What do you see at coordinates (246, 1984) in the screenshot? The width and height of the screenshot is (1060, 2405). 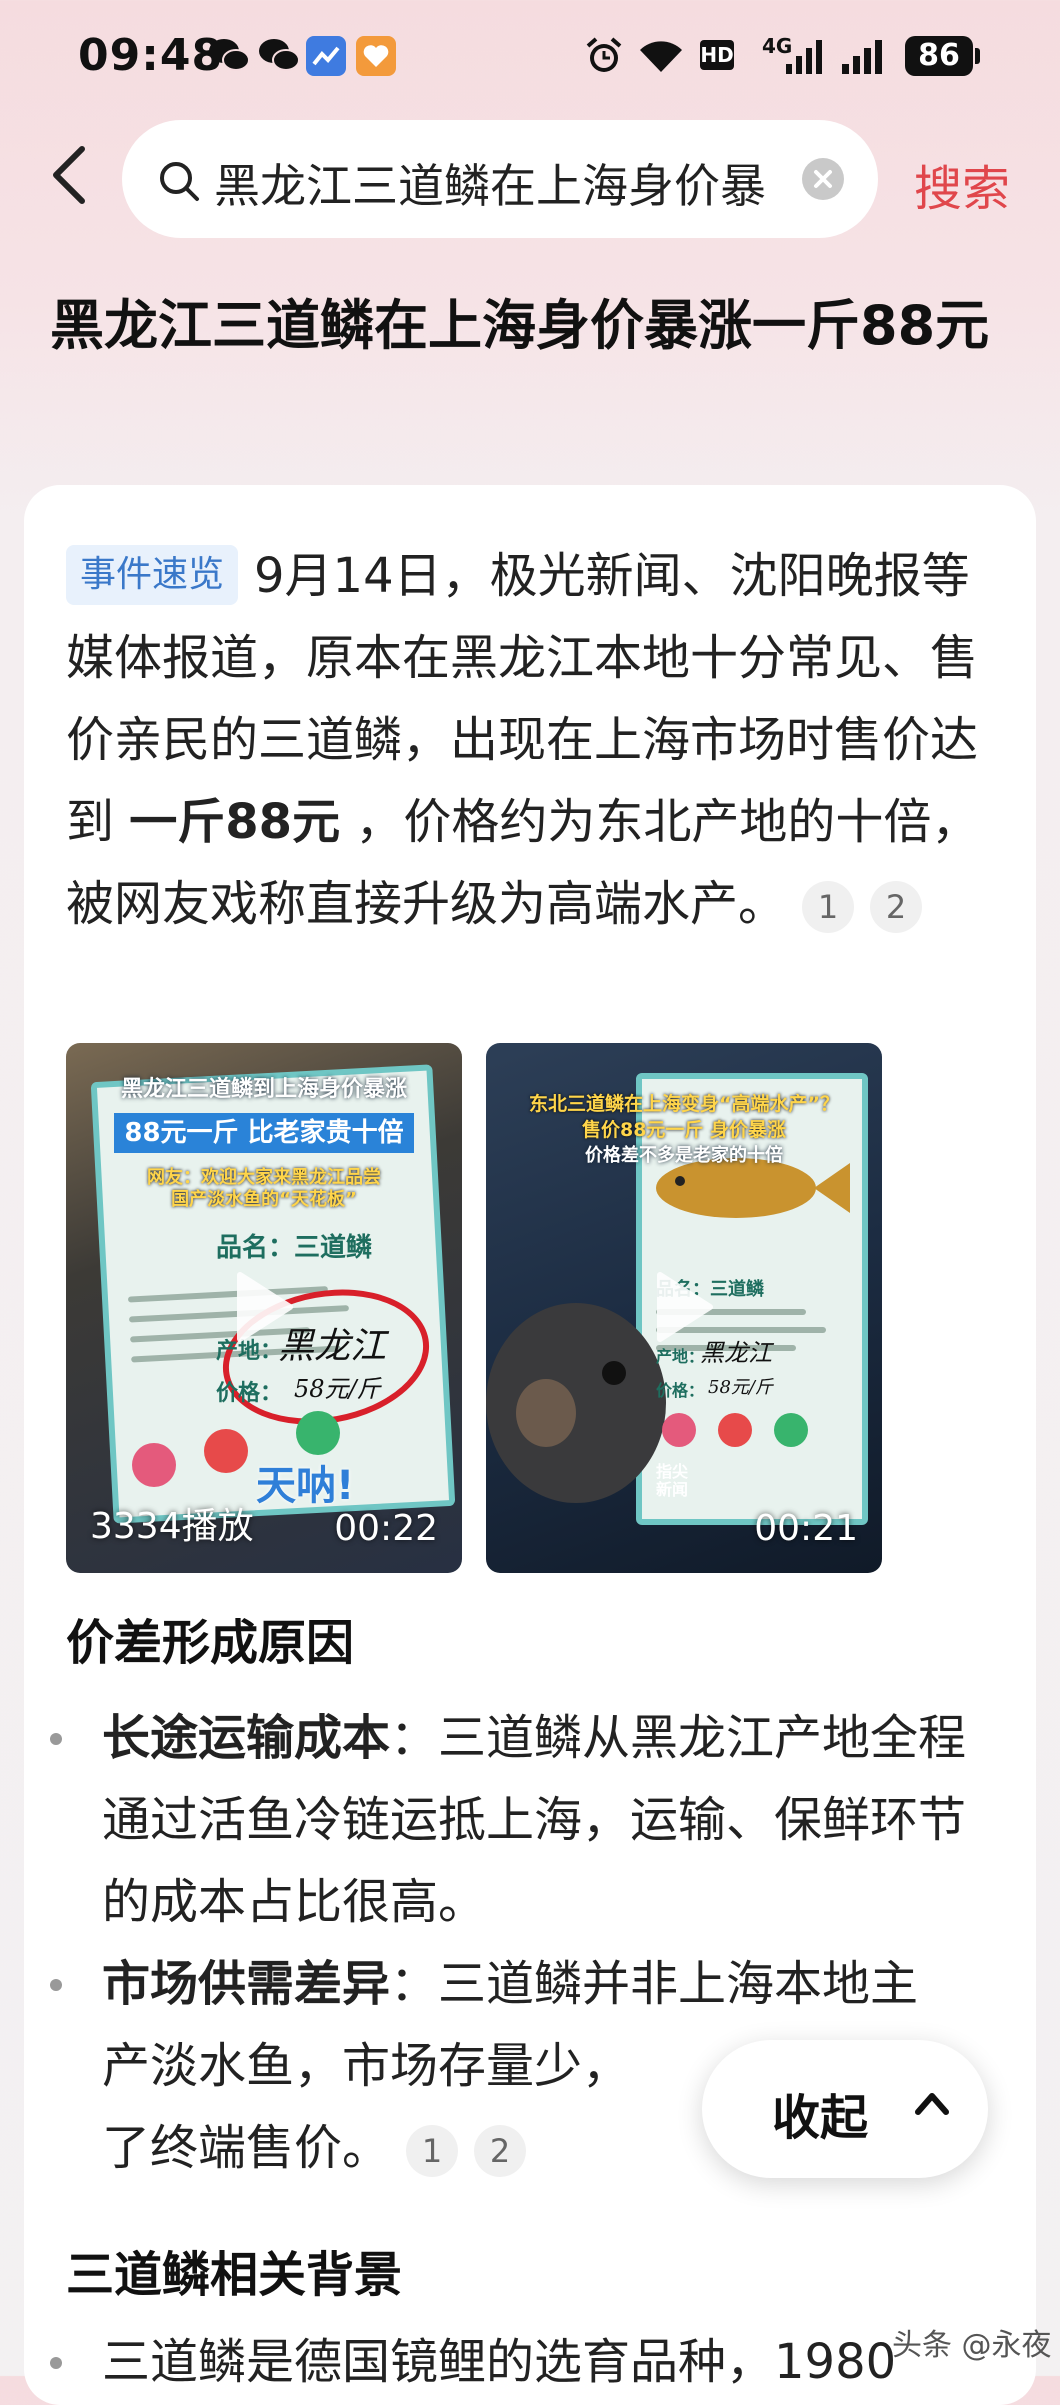 I see `bullet-title: 市场供需差异` at bounding box center [246, 1984].